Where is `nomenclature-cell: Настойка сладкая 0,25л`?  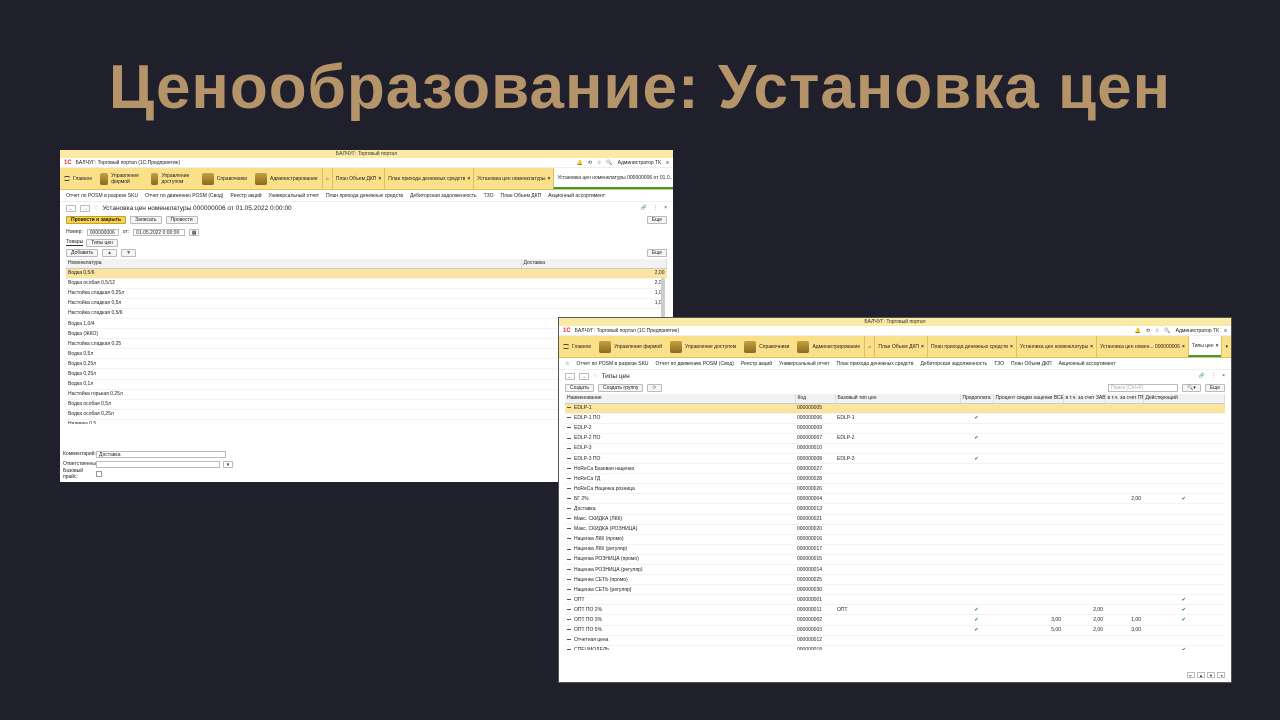 nomenclature-cell: Настойка сладкая 0,25л is located at coordinates (293, 293).